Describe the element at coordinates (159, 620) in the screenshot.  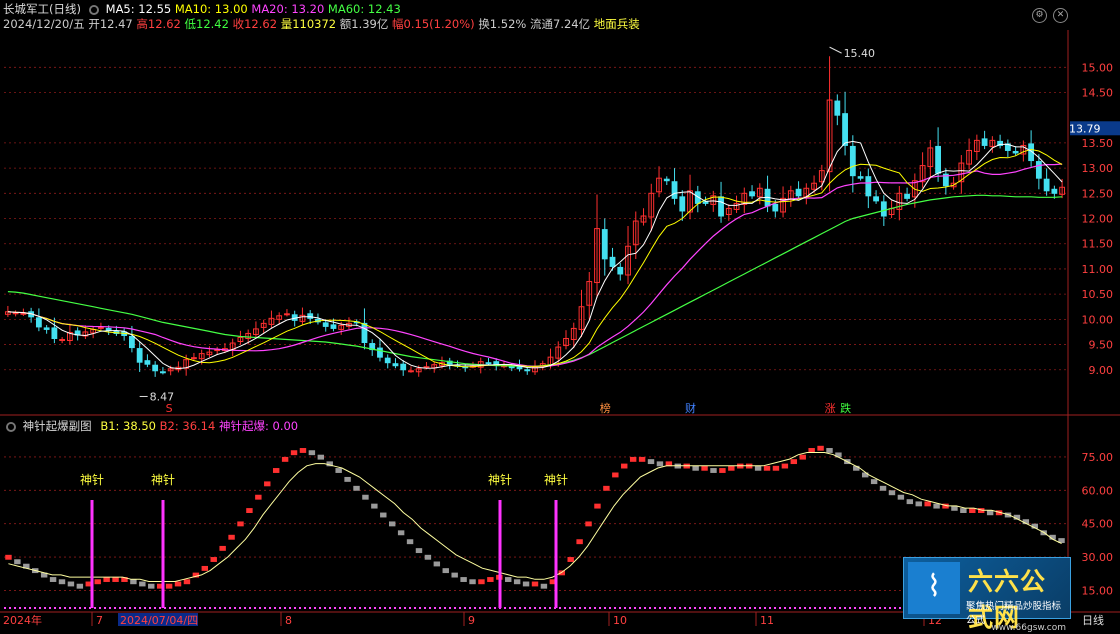
I see `x-tick-label: 2024/07/04/四` at that location.